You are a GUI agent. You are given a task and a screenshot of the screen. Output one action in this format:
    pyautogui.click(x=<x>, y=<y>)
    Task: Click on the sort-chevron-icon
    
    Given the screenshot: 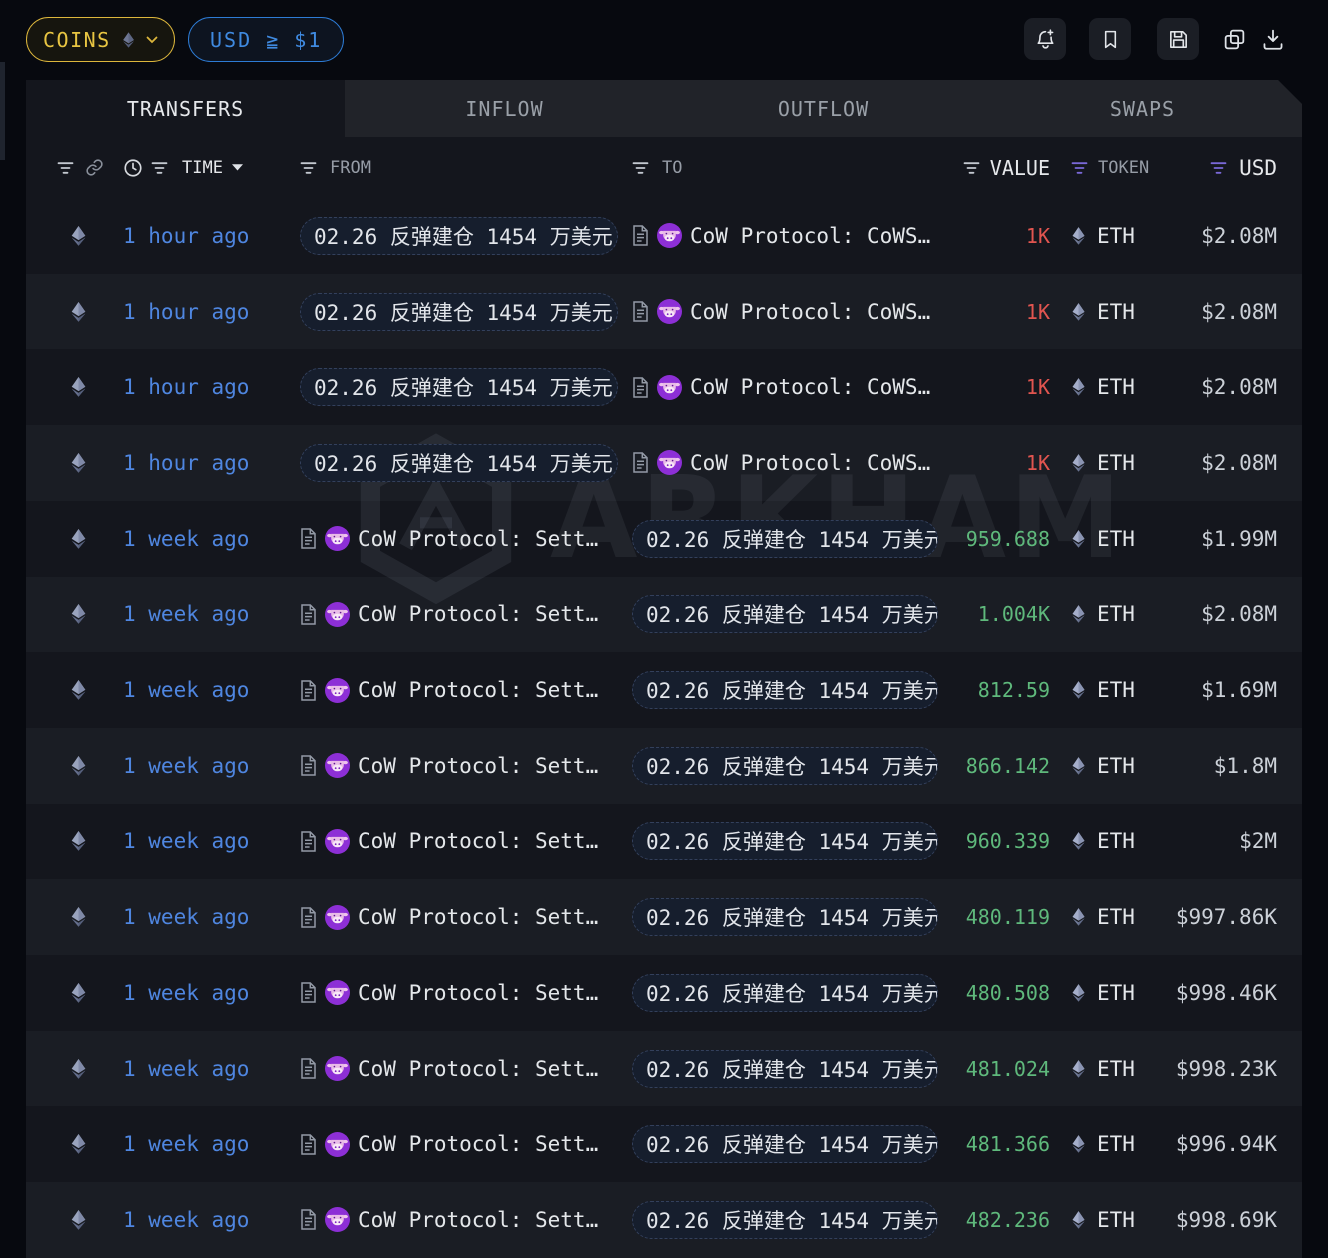 What is the action you would take?
    pyautogui.click(x=237, y=167)
    